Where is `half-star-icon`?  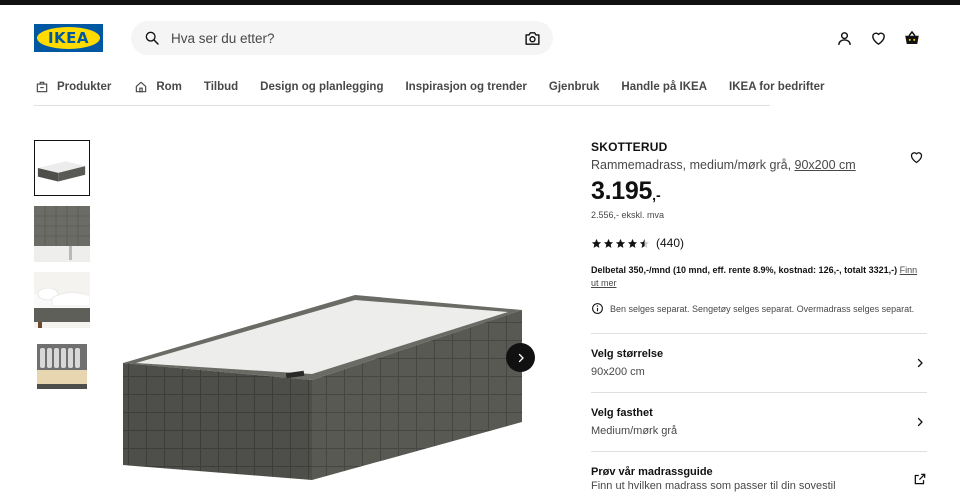
half-star-icon is located at coordinates (644, 243).